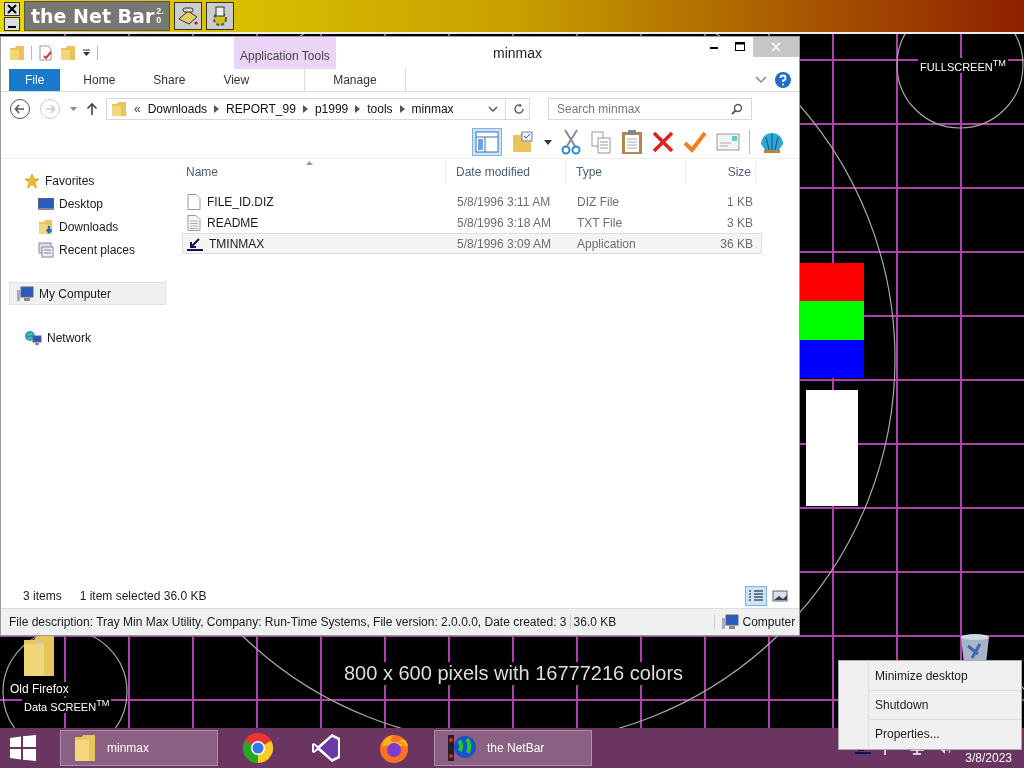 This screenshot has width=1024, height=768. What do you see at coordinates (514, 673) in the screenshot?
I see `resolution-text: 800 x 600 pixels with 16777216 colors` at bounding box center [514, 673].